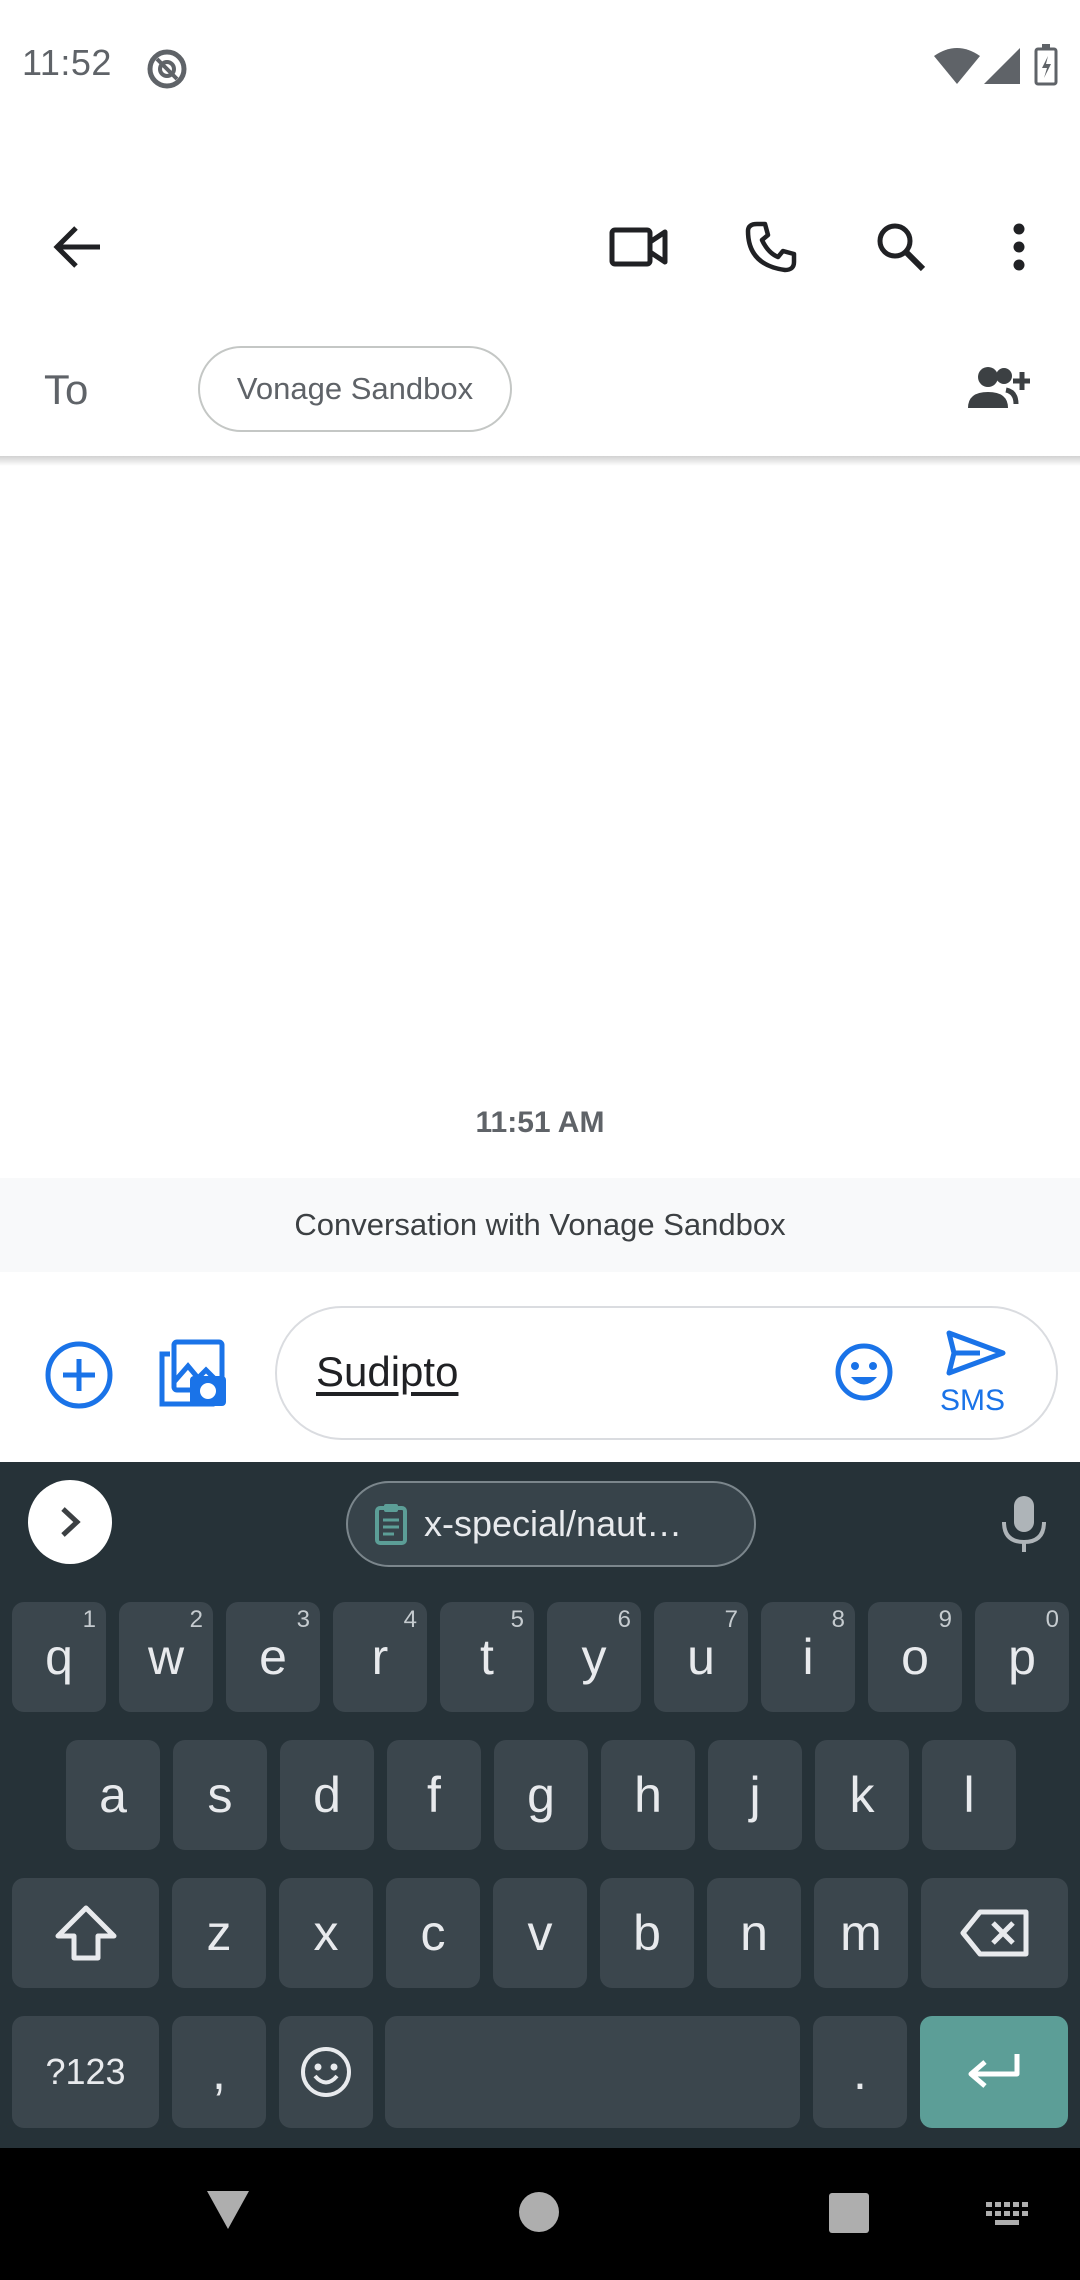 The height and width of the screenshot is (2280, 1080). What do you see at coordinates (976, 1353) in the screenshot?
I see `send-icon` at bounding box center [976, 1353].